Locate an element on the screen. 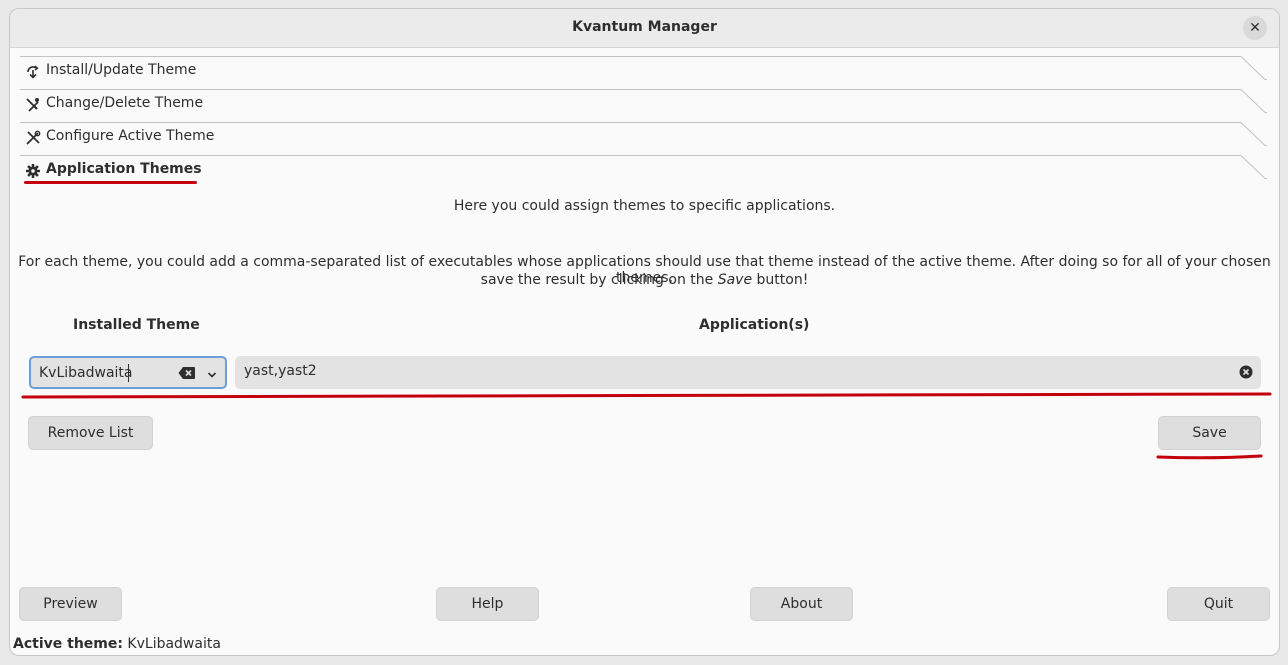 The width and height of the screenshot is (1288, 665). annotation-underline is located at coordinates (110, 182).